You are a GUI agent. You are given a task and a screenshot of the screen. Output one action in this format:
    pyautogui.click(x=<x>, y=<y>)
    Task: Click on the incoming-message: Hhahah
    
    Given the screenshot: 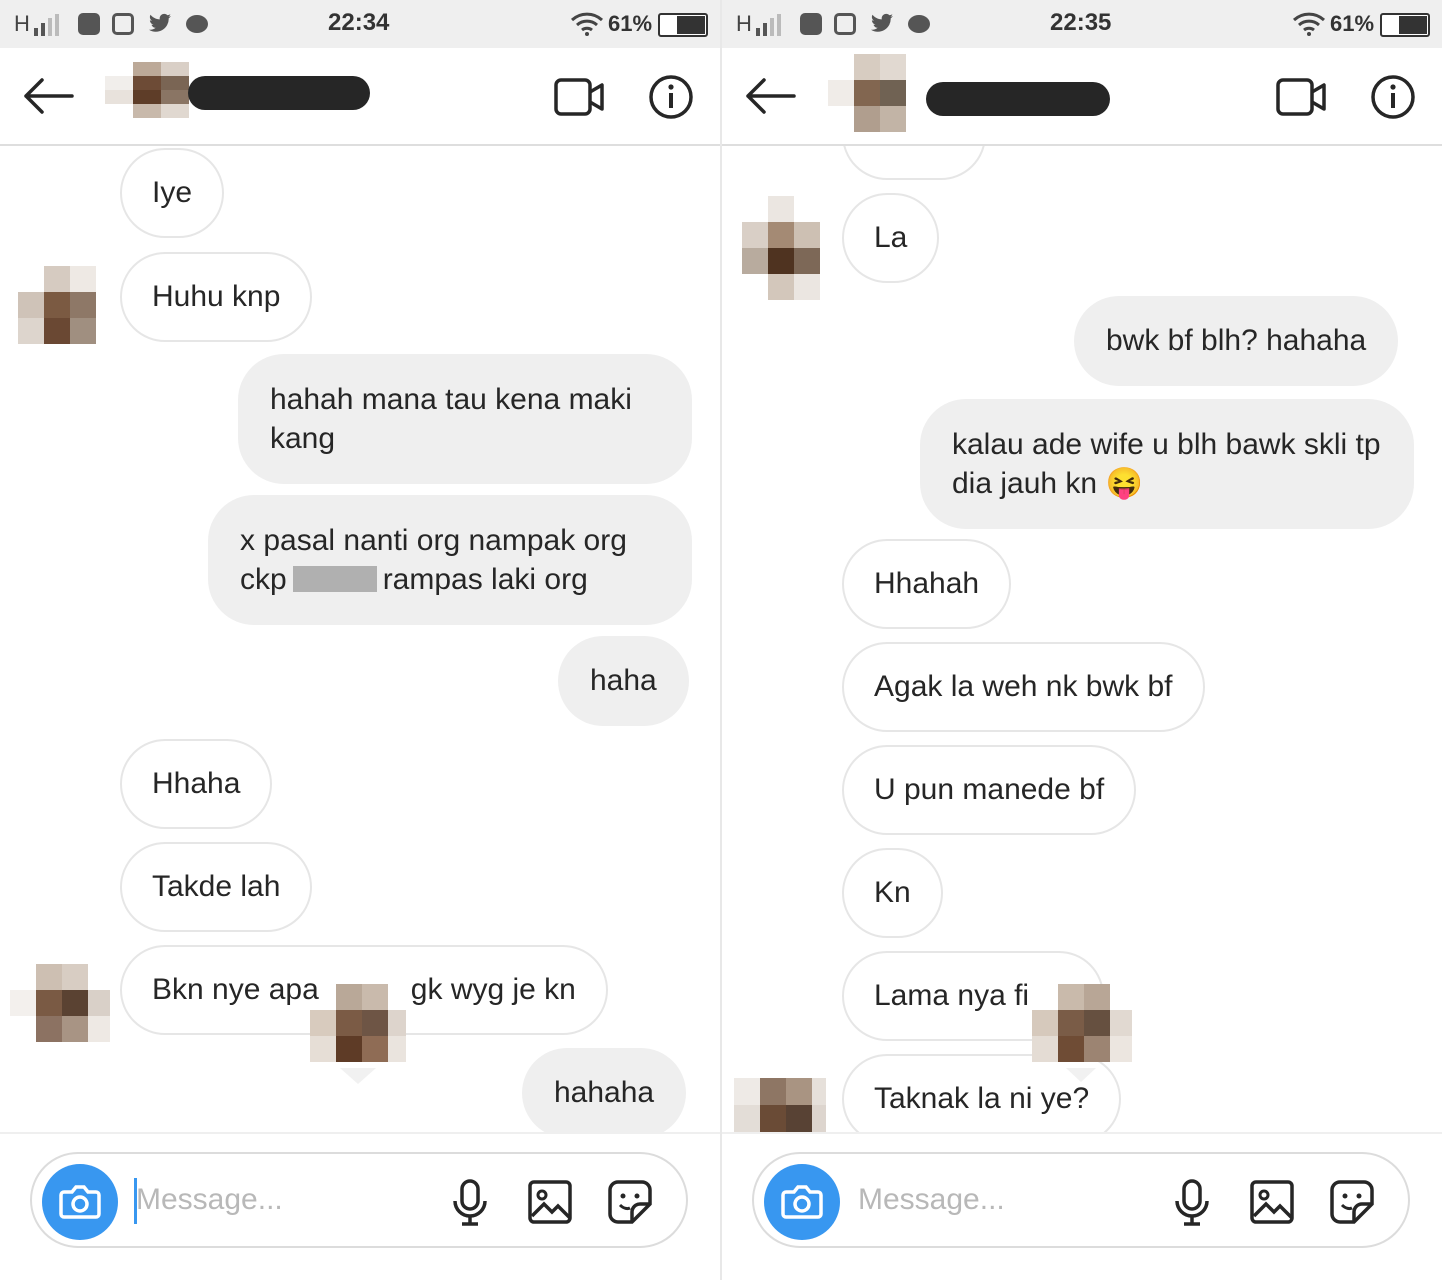 What is the action you would take?
    pyautogui.click(x=927, y=584)
    